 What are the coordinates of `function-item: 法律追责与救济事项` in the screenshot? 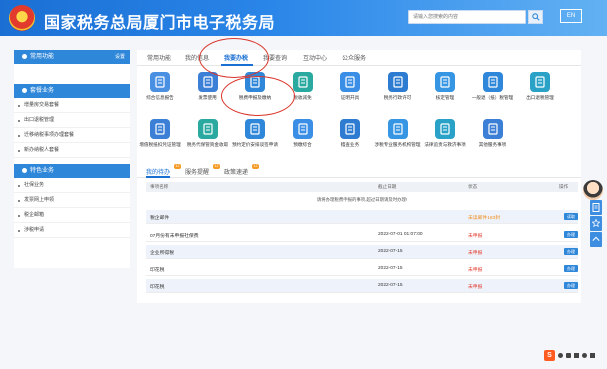 It's located at (445, 133).